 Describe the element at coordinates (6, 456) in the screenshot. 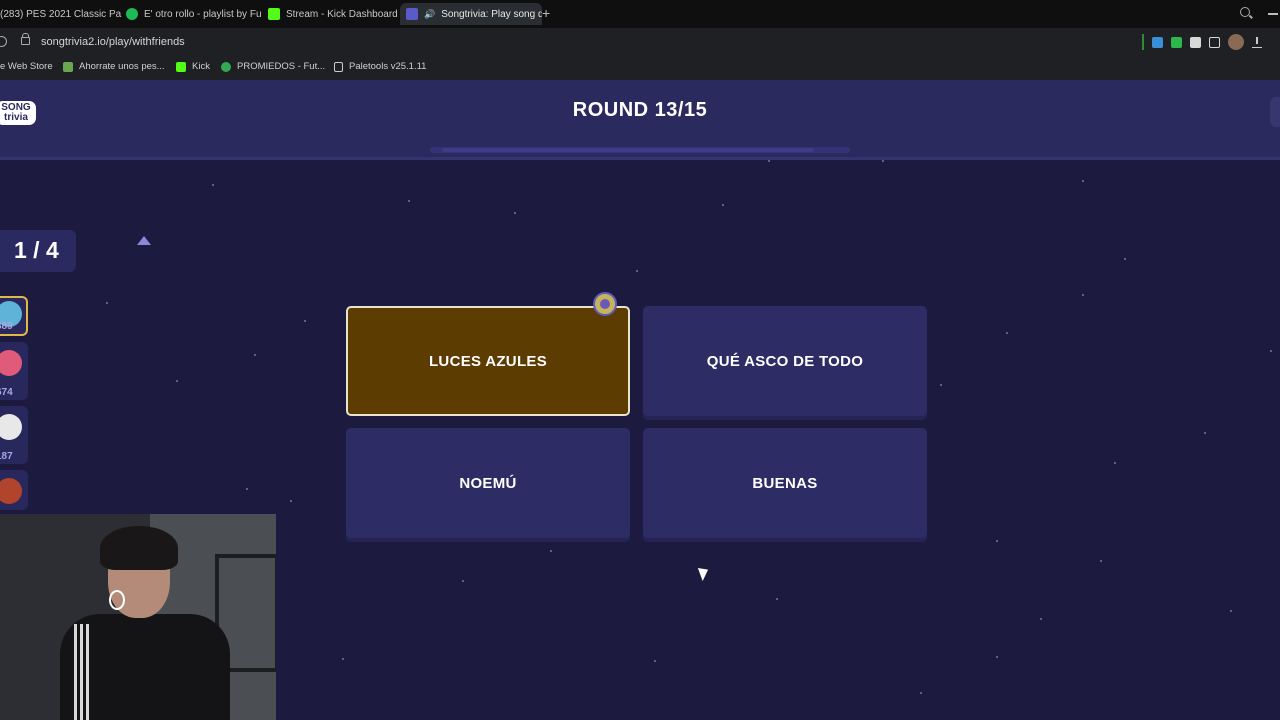

I see `player-score: 187` at that location.